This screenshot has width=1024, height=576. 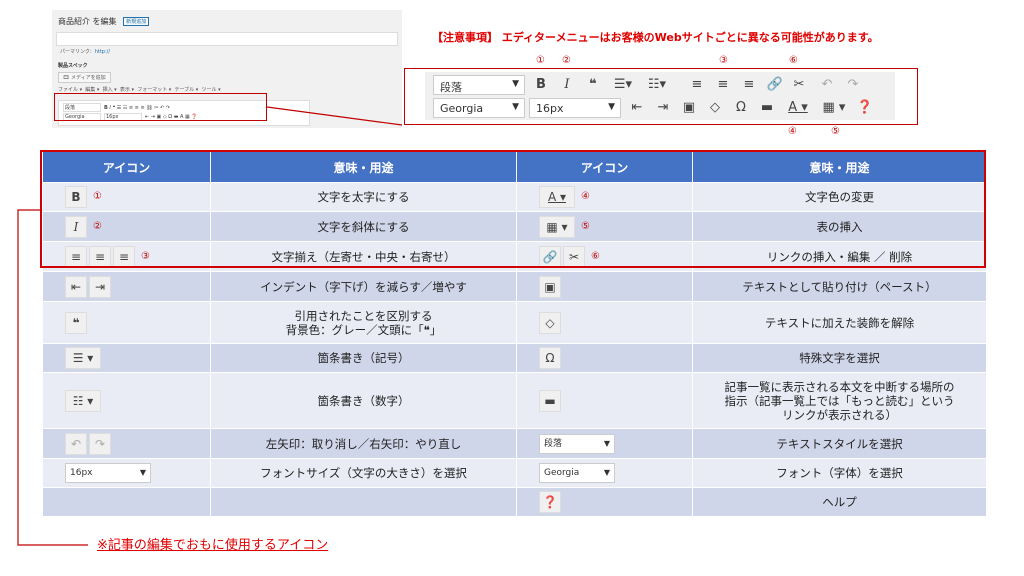 What do you see at coordinates (479, 85) in the screenshot?
I see `format-select: 段落 ▼` at bounding box center [479, 85].